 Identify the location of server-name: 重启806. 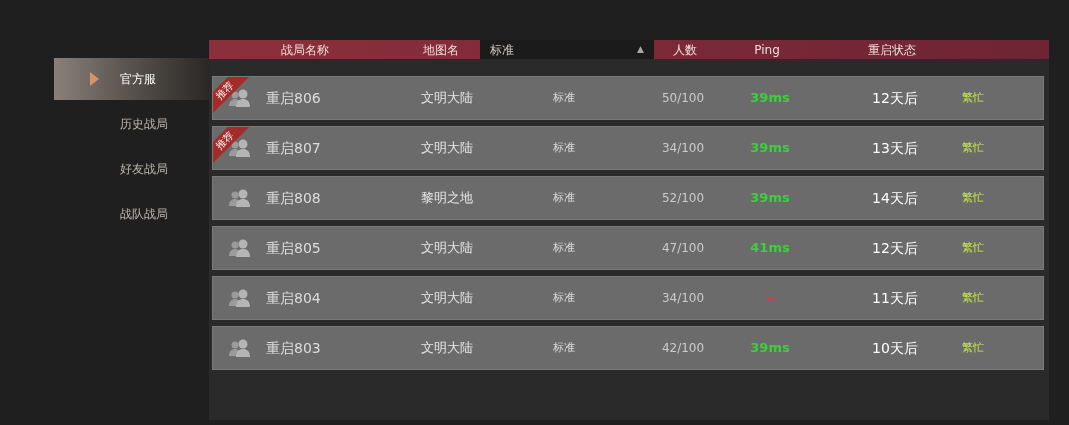
(294, 98).